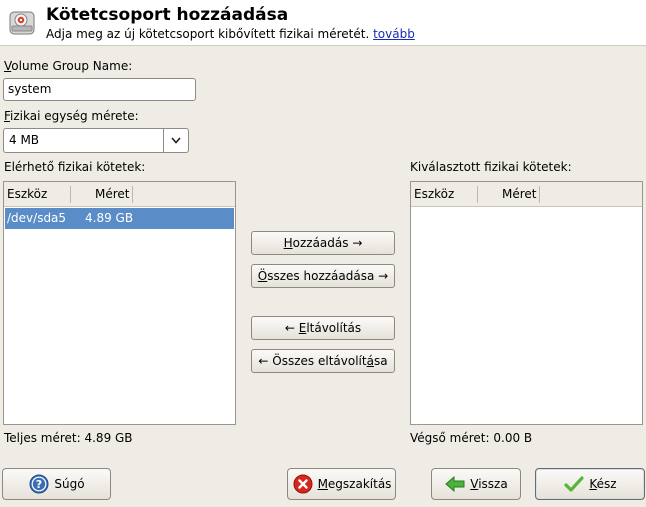 This screenshot has width=646, height=507. Describe the element at coordinates (22, 23) in the screenshot. I see `volume-group-icon` at that location.